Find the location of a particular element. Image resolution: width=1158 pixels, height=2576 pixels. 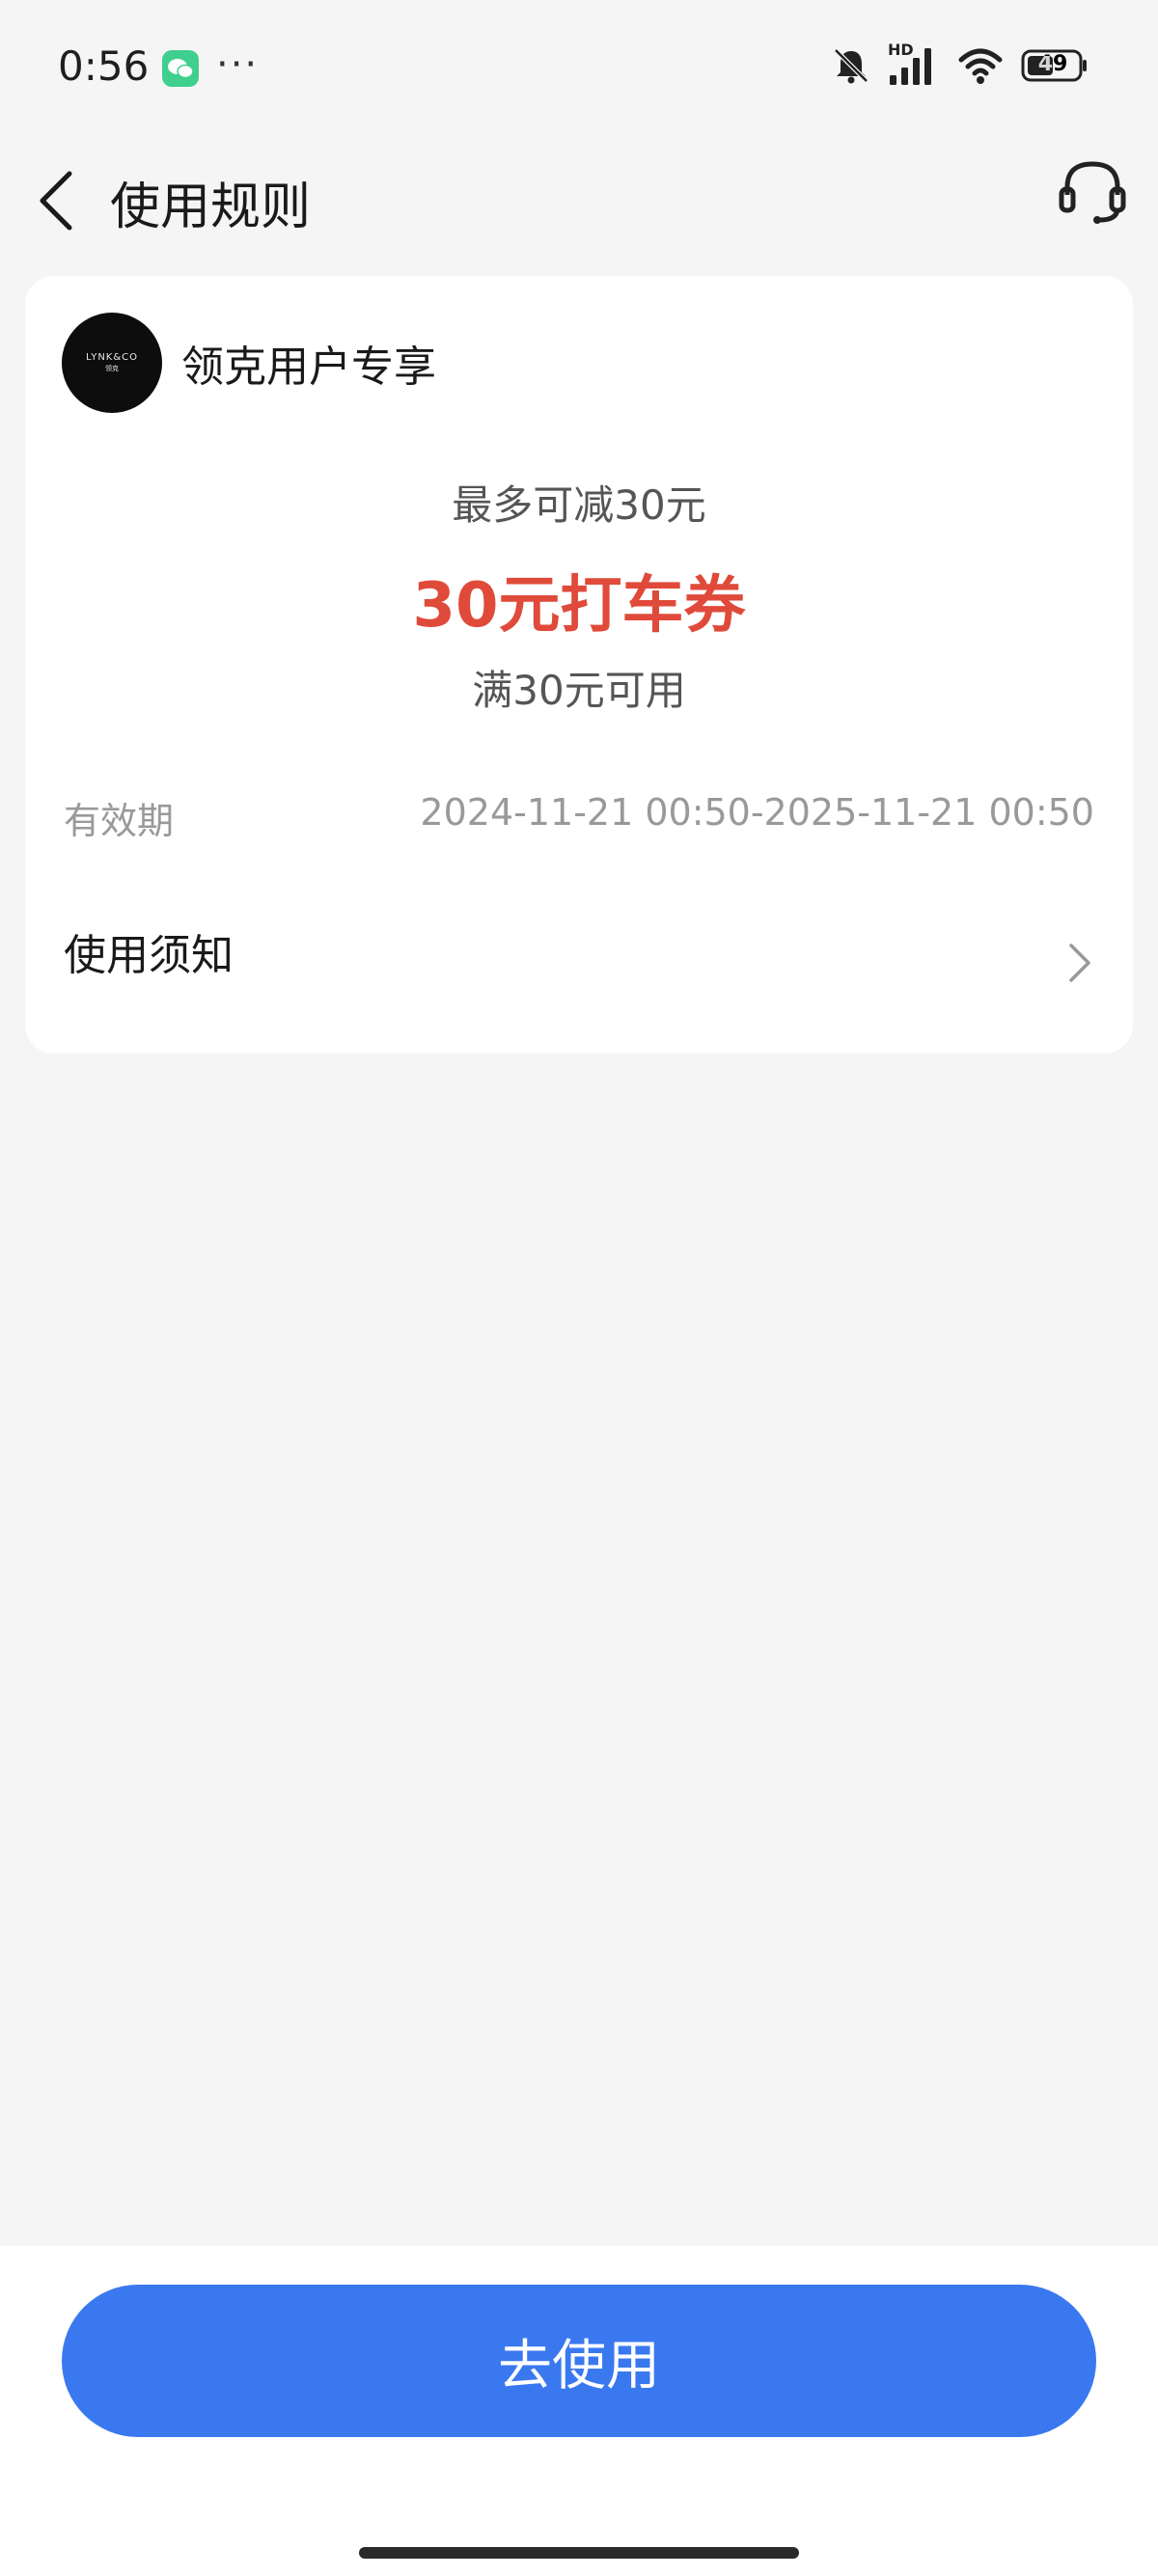

battery-level: 49 is located at coordinates (1052, 64).